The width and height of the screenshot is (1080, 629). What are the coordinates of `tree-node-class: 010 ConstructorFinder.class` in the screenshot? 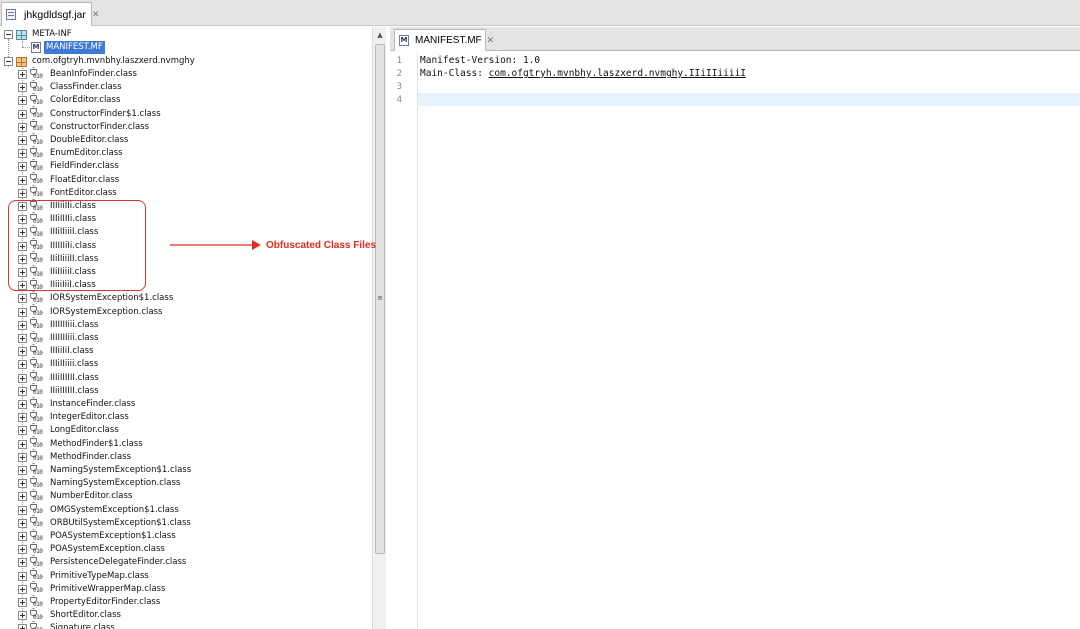 It's located at (84, 126).